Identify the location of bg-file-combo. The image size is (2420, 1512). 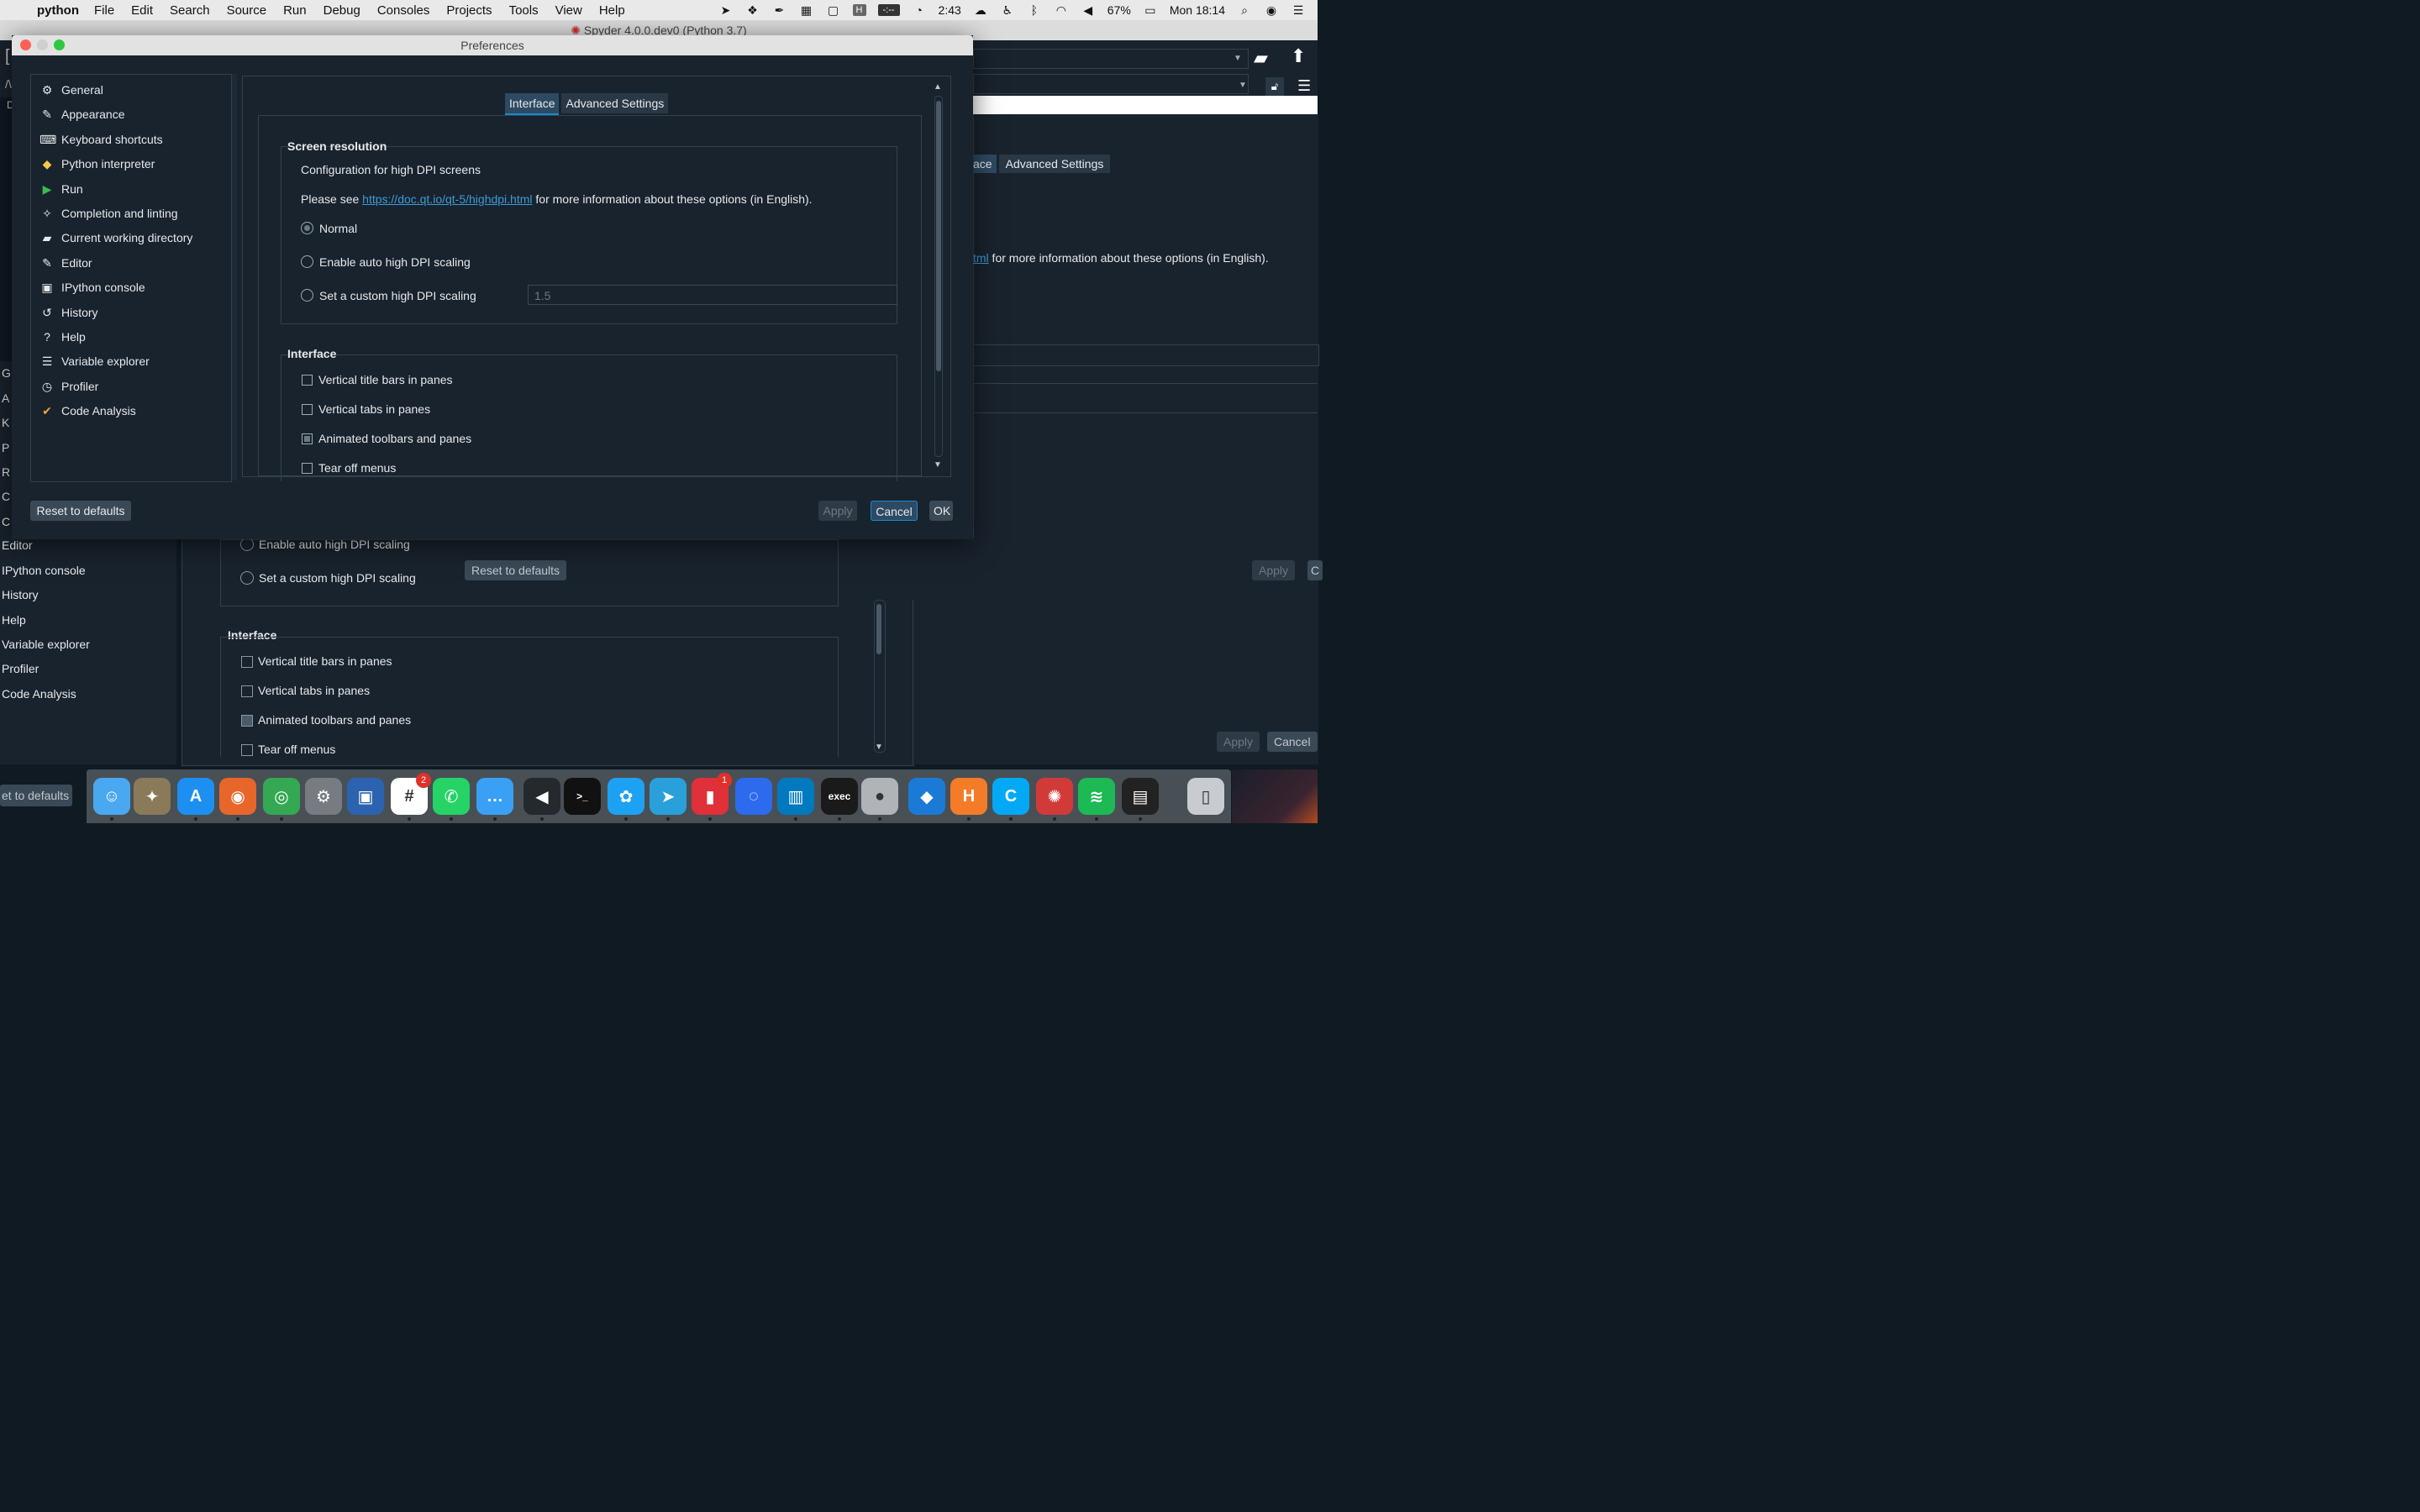
(1111, 84).